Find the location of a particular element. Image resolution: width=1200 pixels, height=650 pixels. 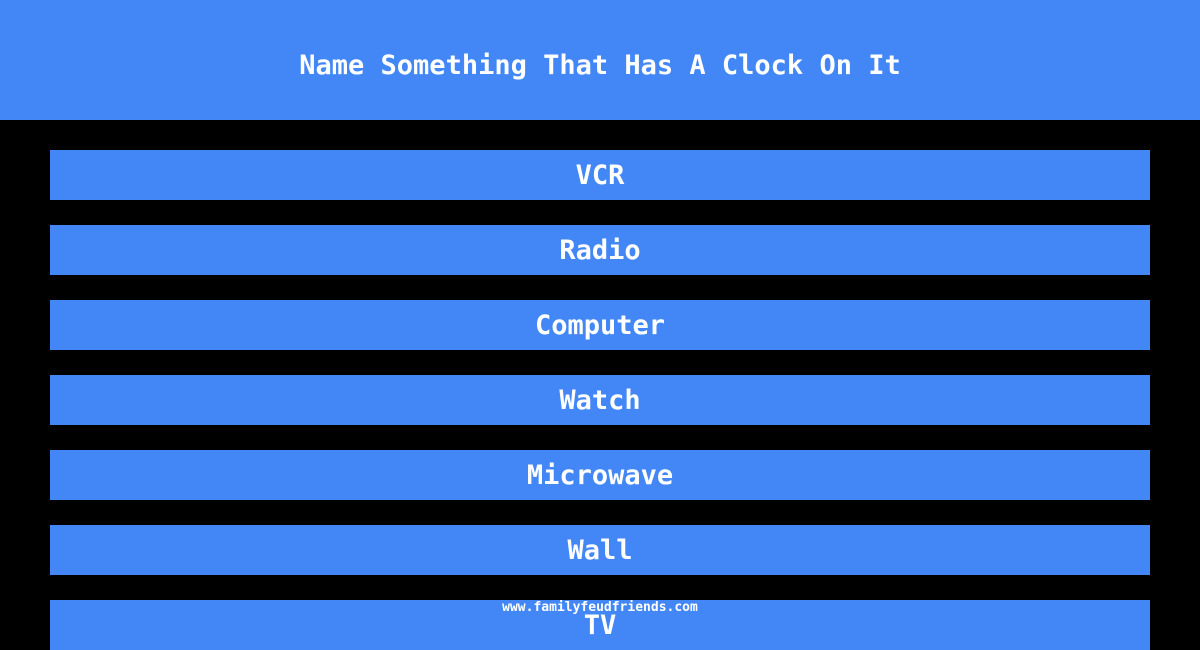

site-watermark: www.familyfeudfriends.com is located at coordinates (600, 607).